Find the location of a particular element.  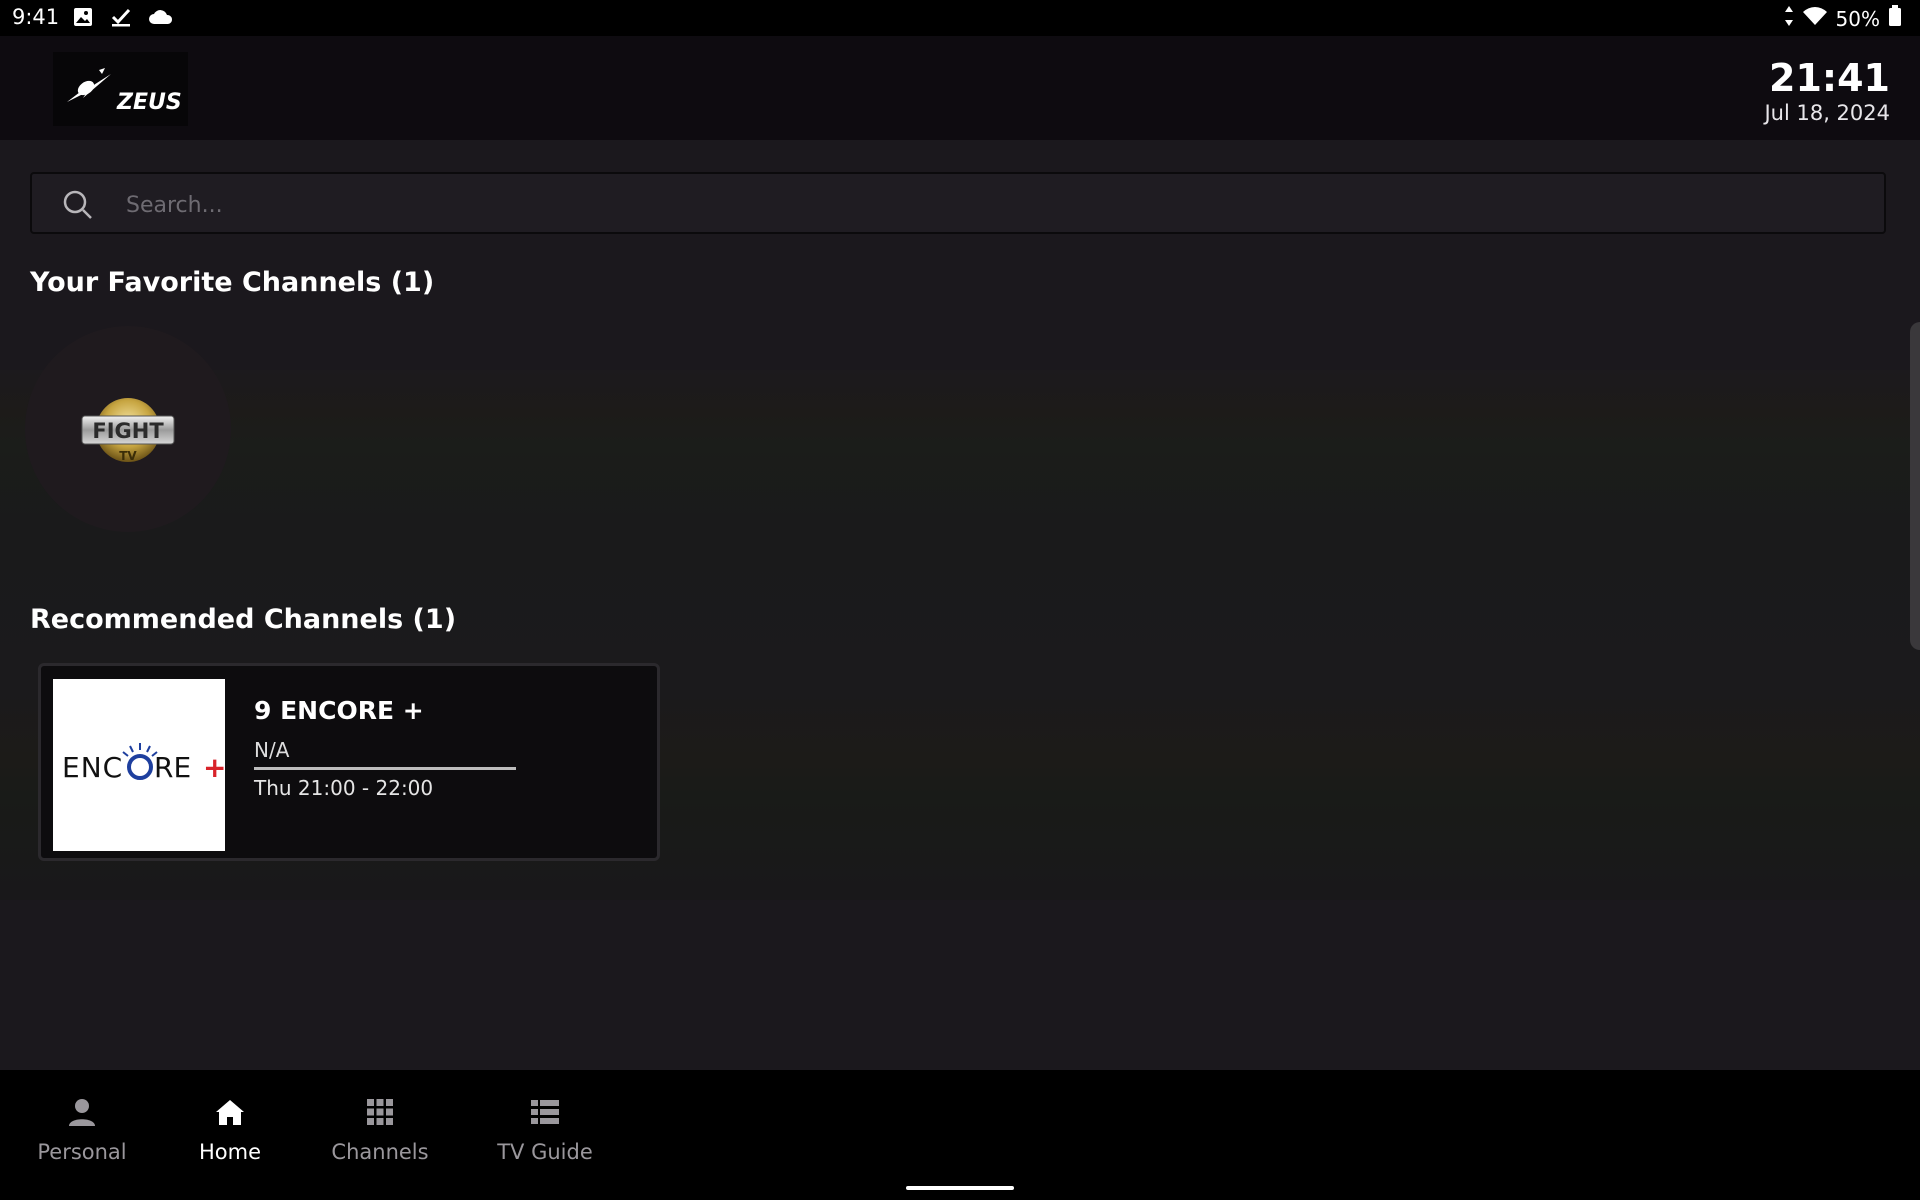

checkmark-download-icon is located at coordinates (123, 18).